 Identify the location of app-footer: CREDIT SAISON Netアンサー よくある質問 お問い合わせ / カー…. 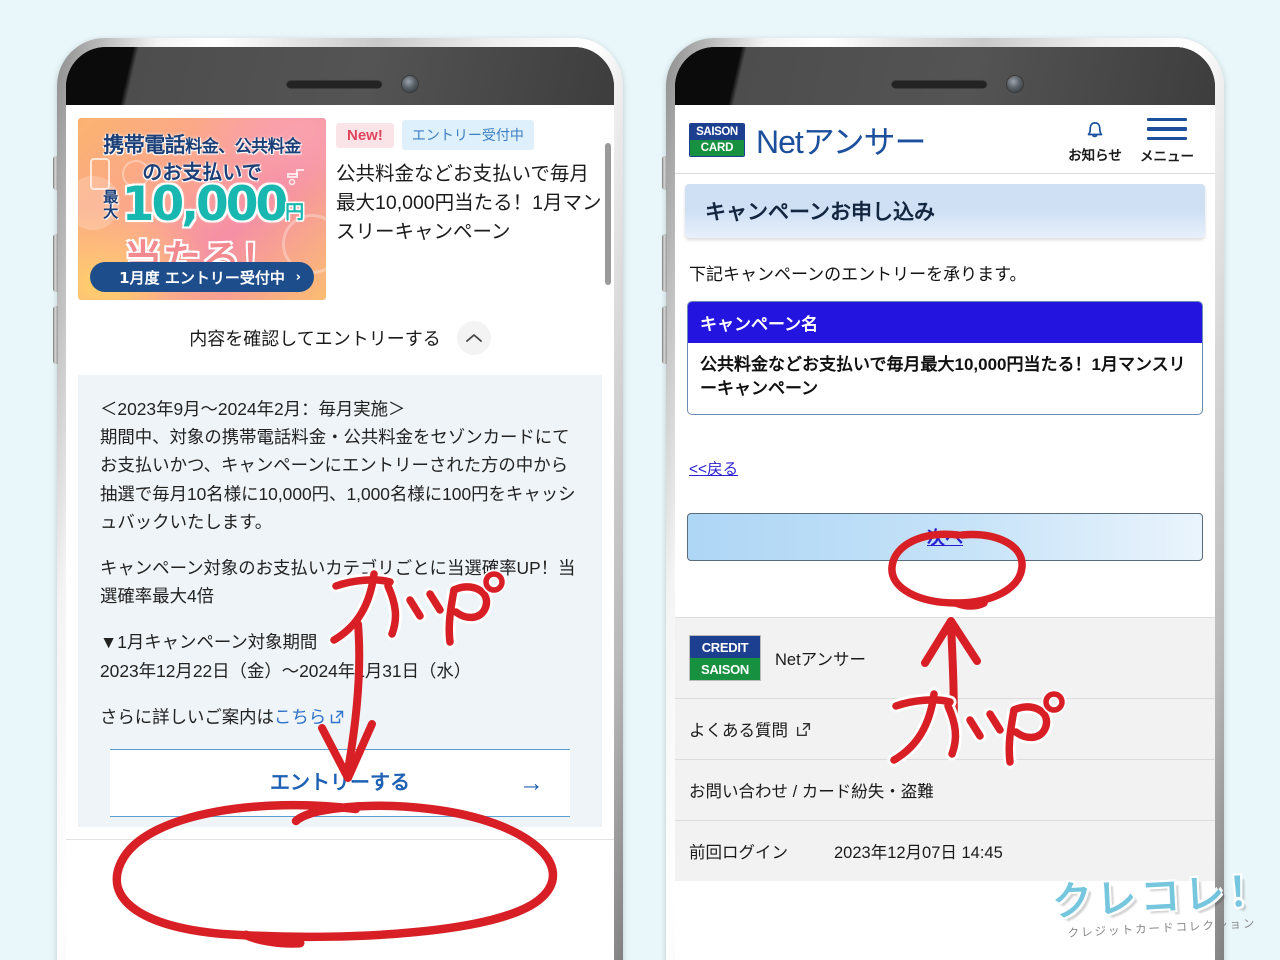
(945, 749).